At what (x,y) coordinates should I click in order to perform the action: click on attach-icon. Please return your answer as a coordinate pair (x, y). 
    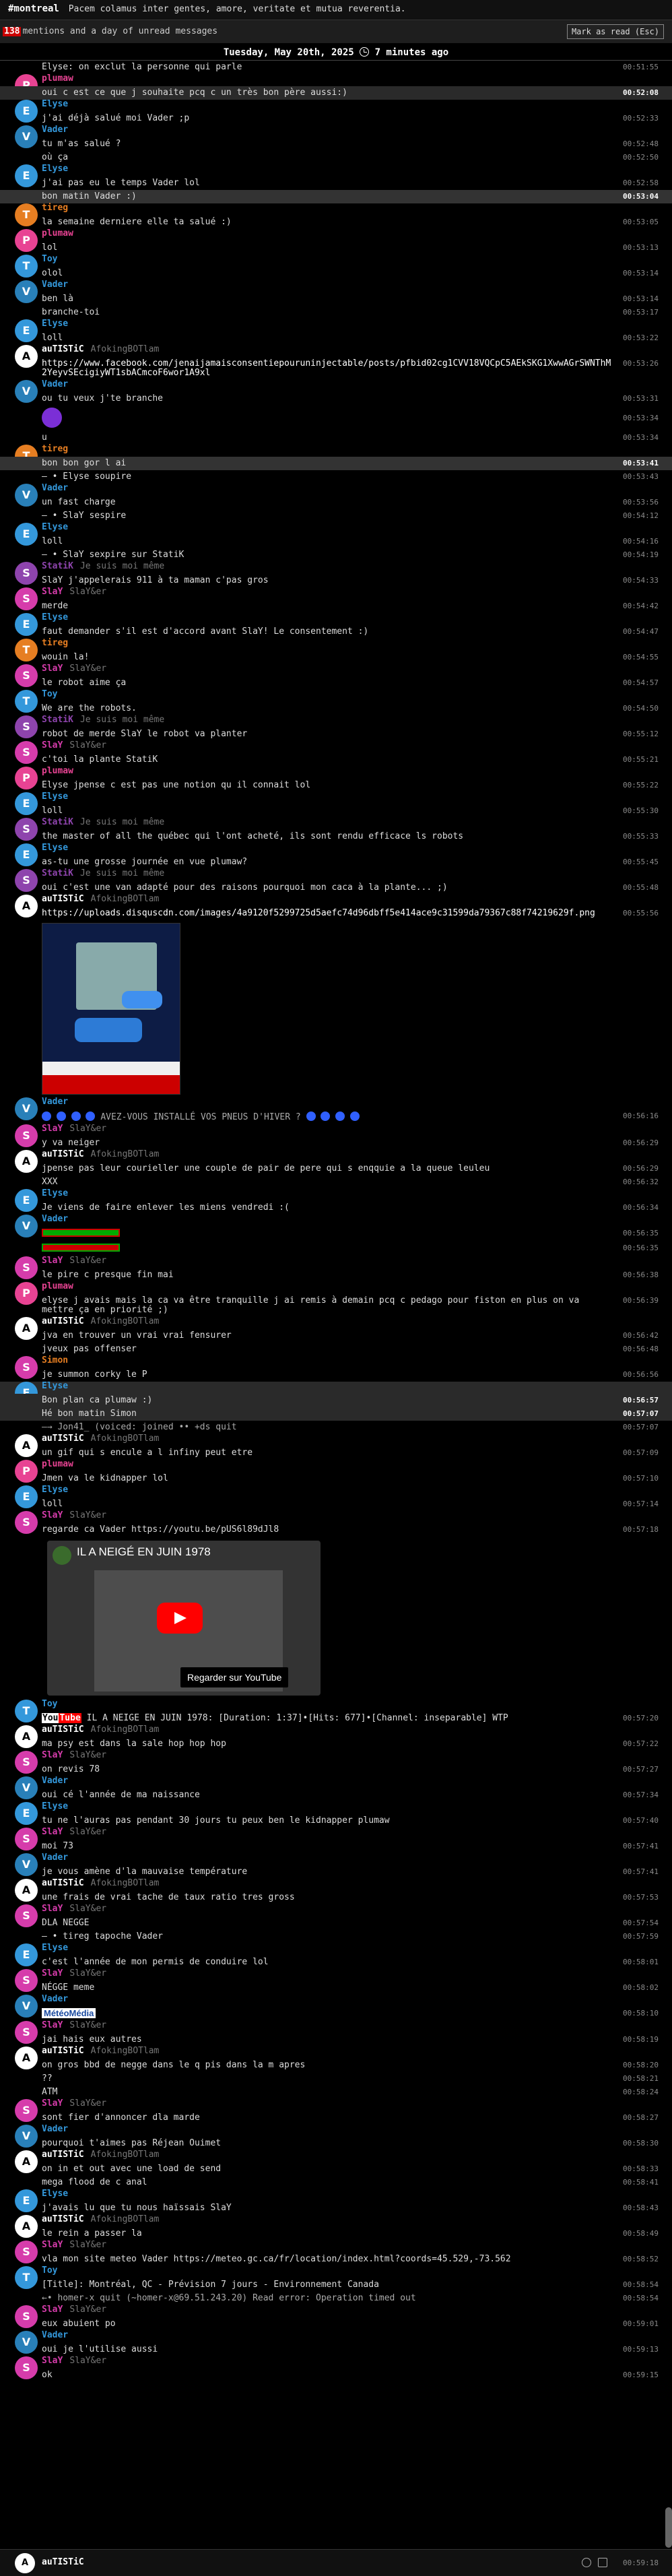
    Looking at the image, I should click on (602, 2563).